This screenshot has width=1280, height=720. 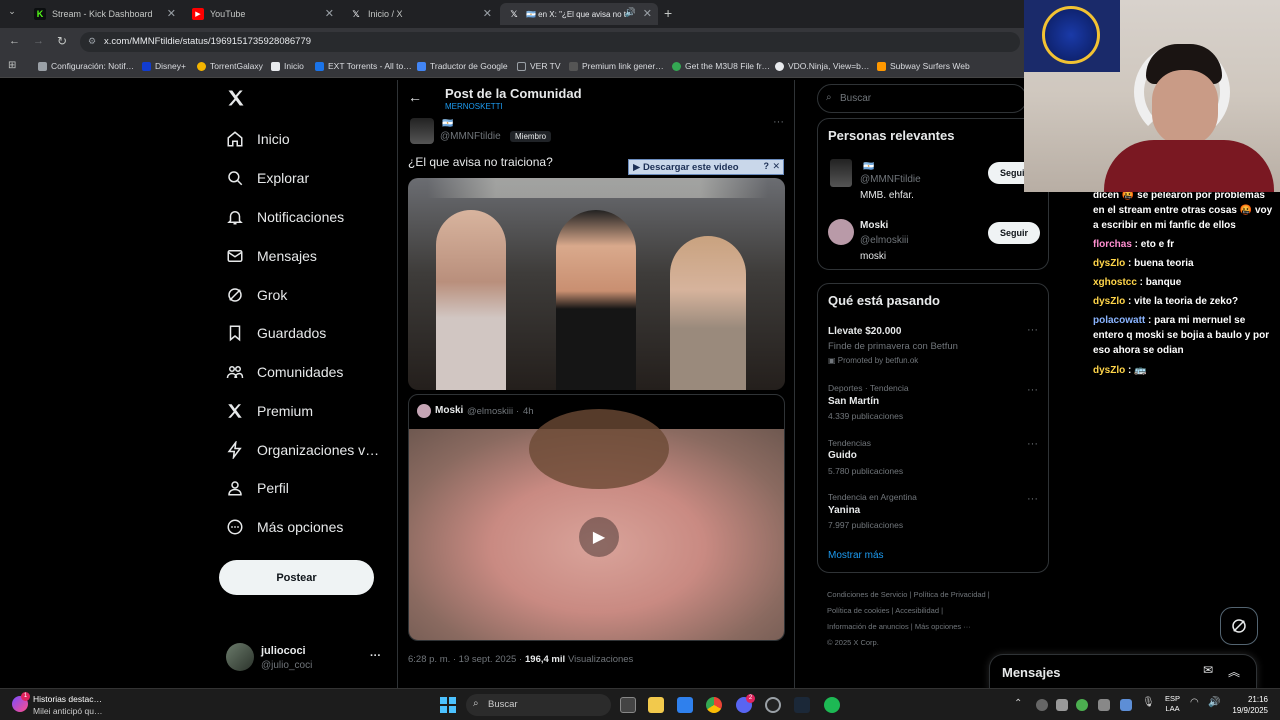 What do you see at coordinates (422, 131) in the screenshot?
I see `author-avatar` at bounding box center [422, 131].